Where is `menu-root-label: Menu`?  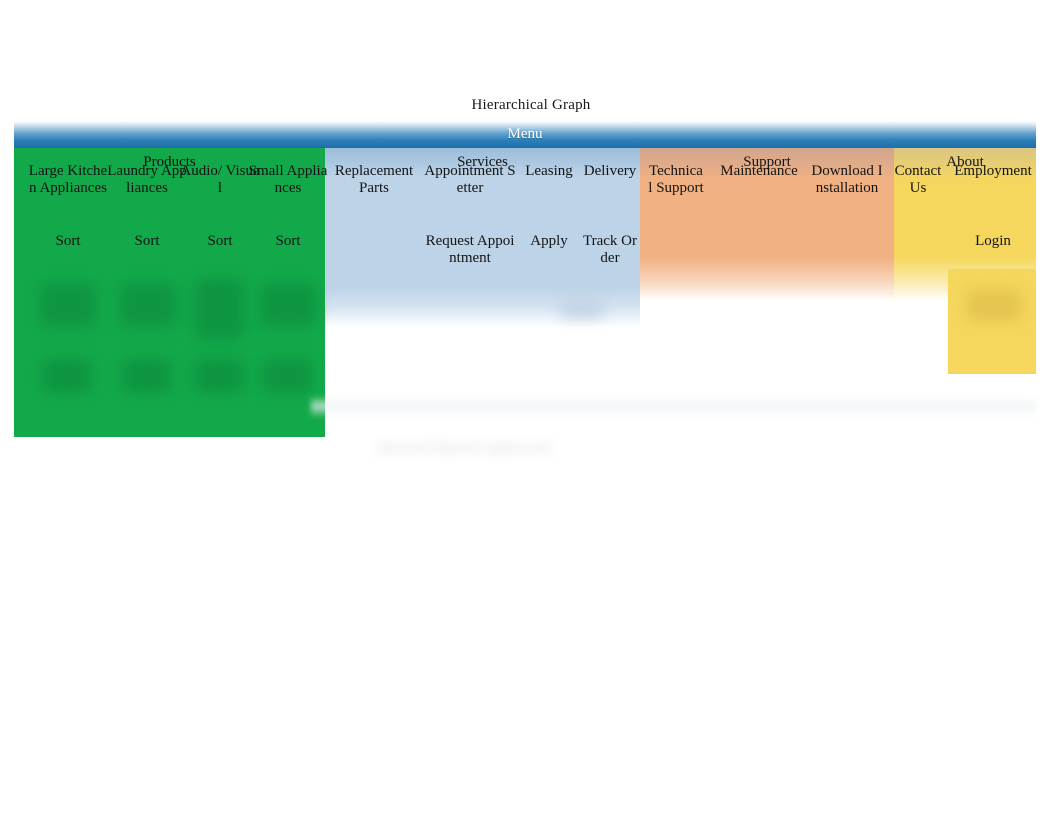
menu-root-label: Menu is located at coordinates (525, 134).